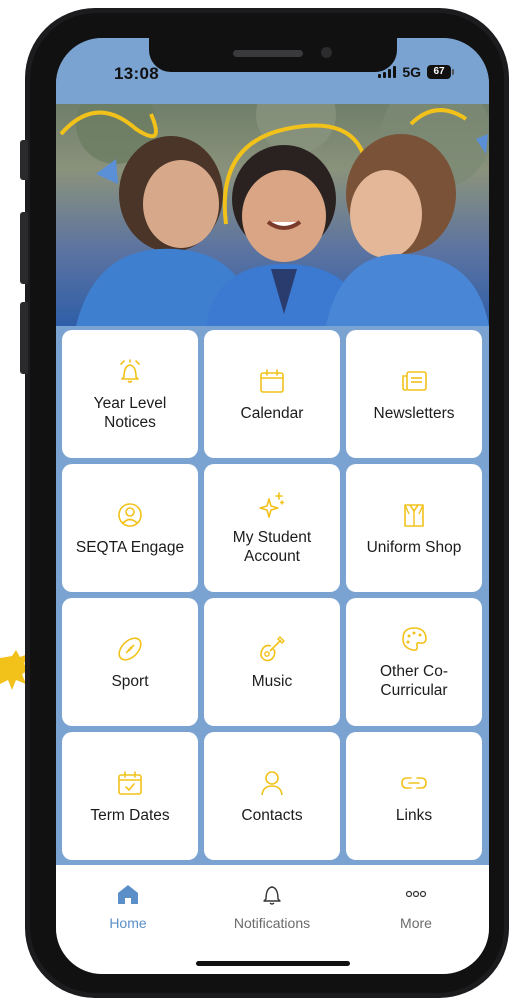 The image size is (518, 1000). What do you see at coordinates (414, 547) in the screenshot?
I see `tile-label: Uniform Shop` at bounding box center [414, 547].